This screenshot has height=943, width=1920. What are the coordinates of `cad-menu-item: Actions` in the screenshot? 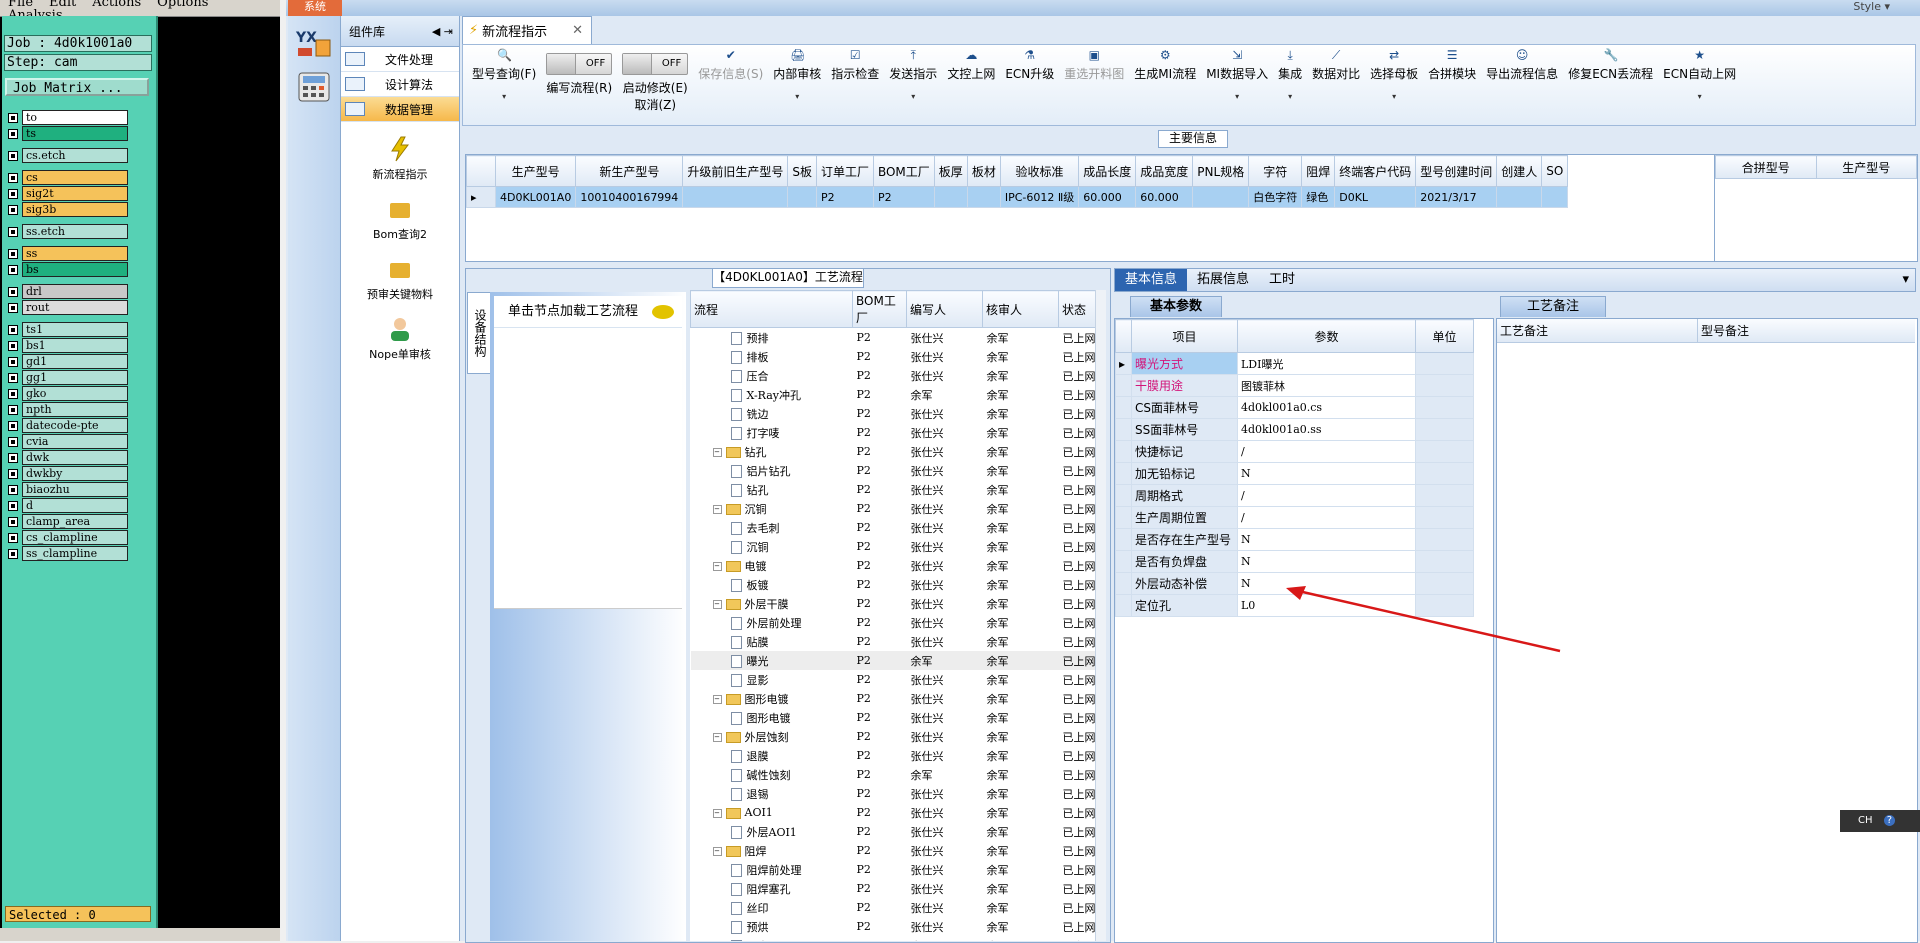 It's located at (116, 4).